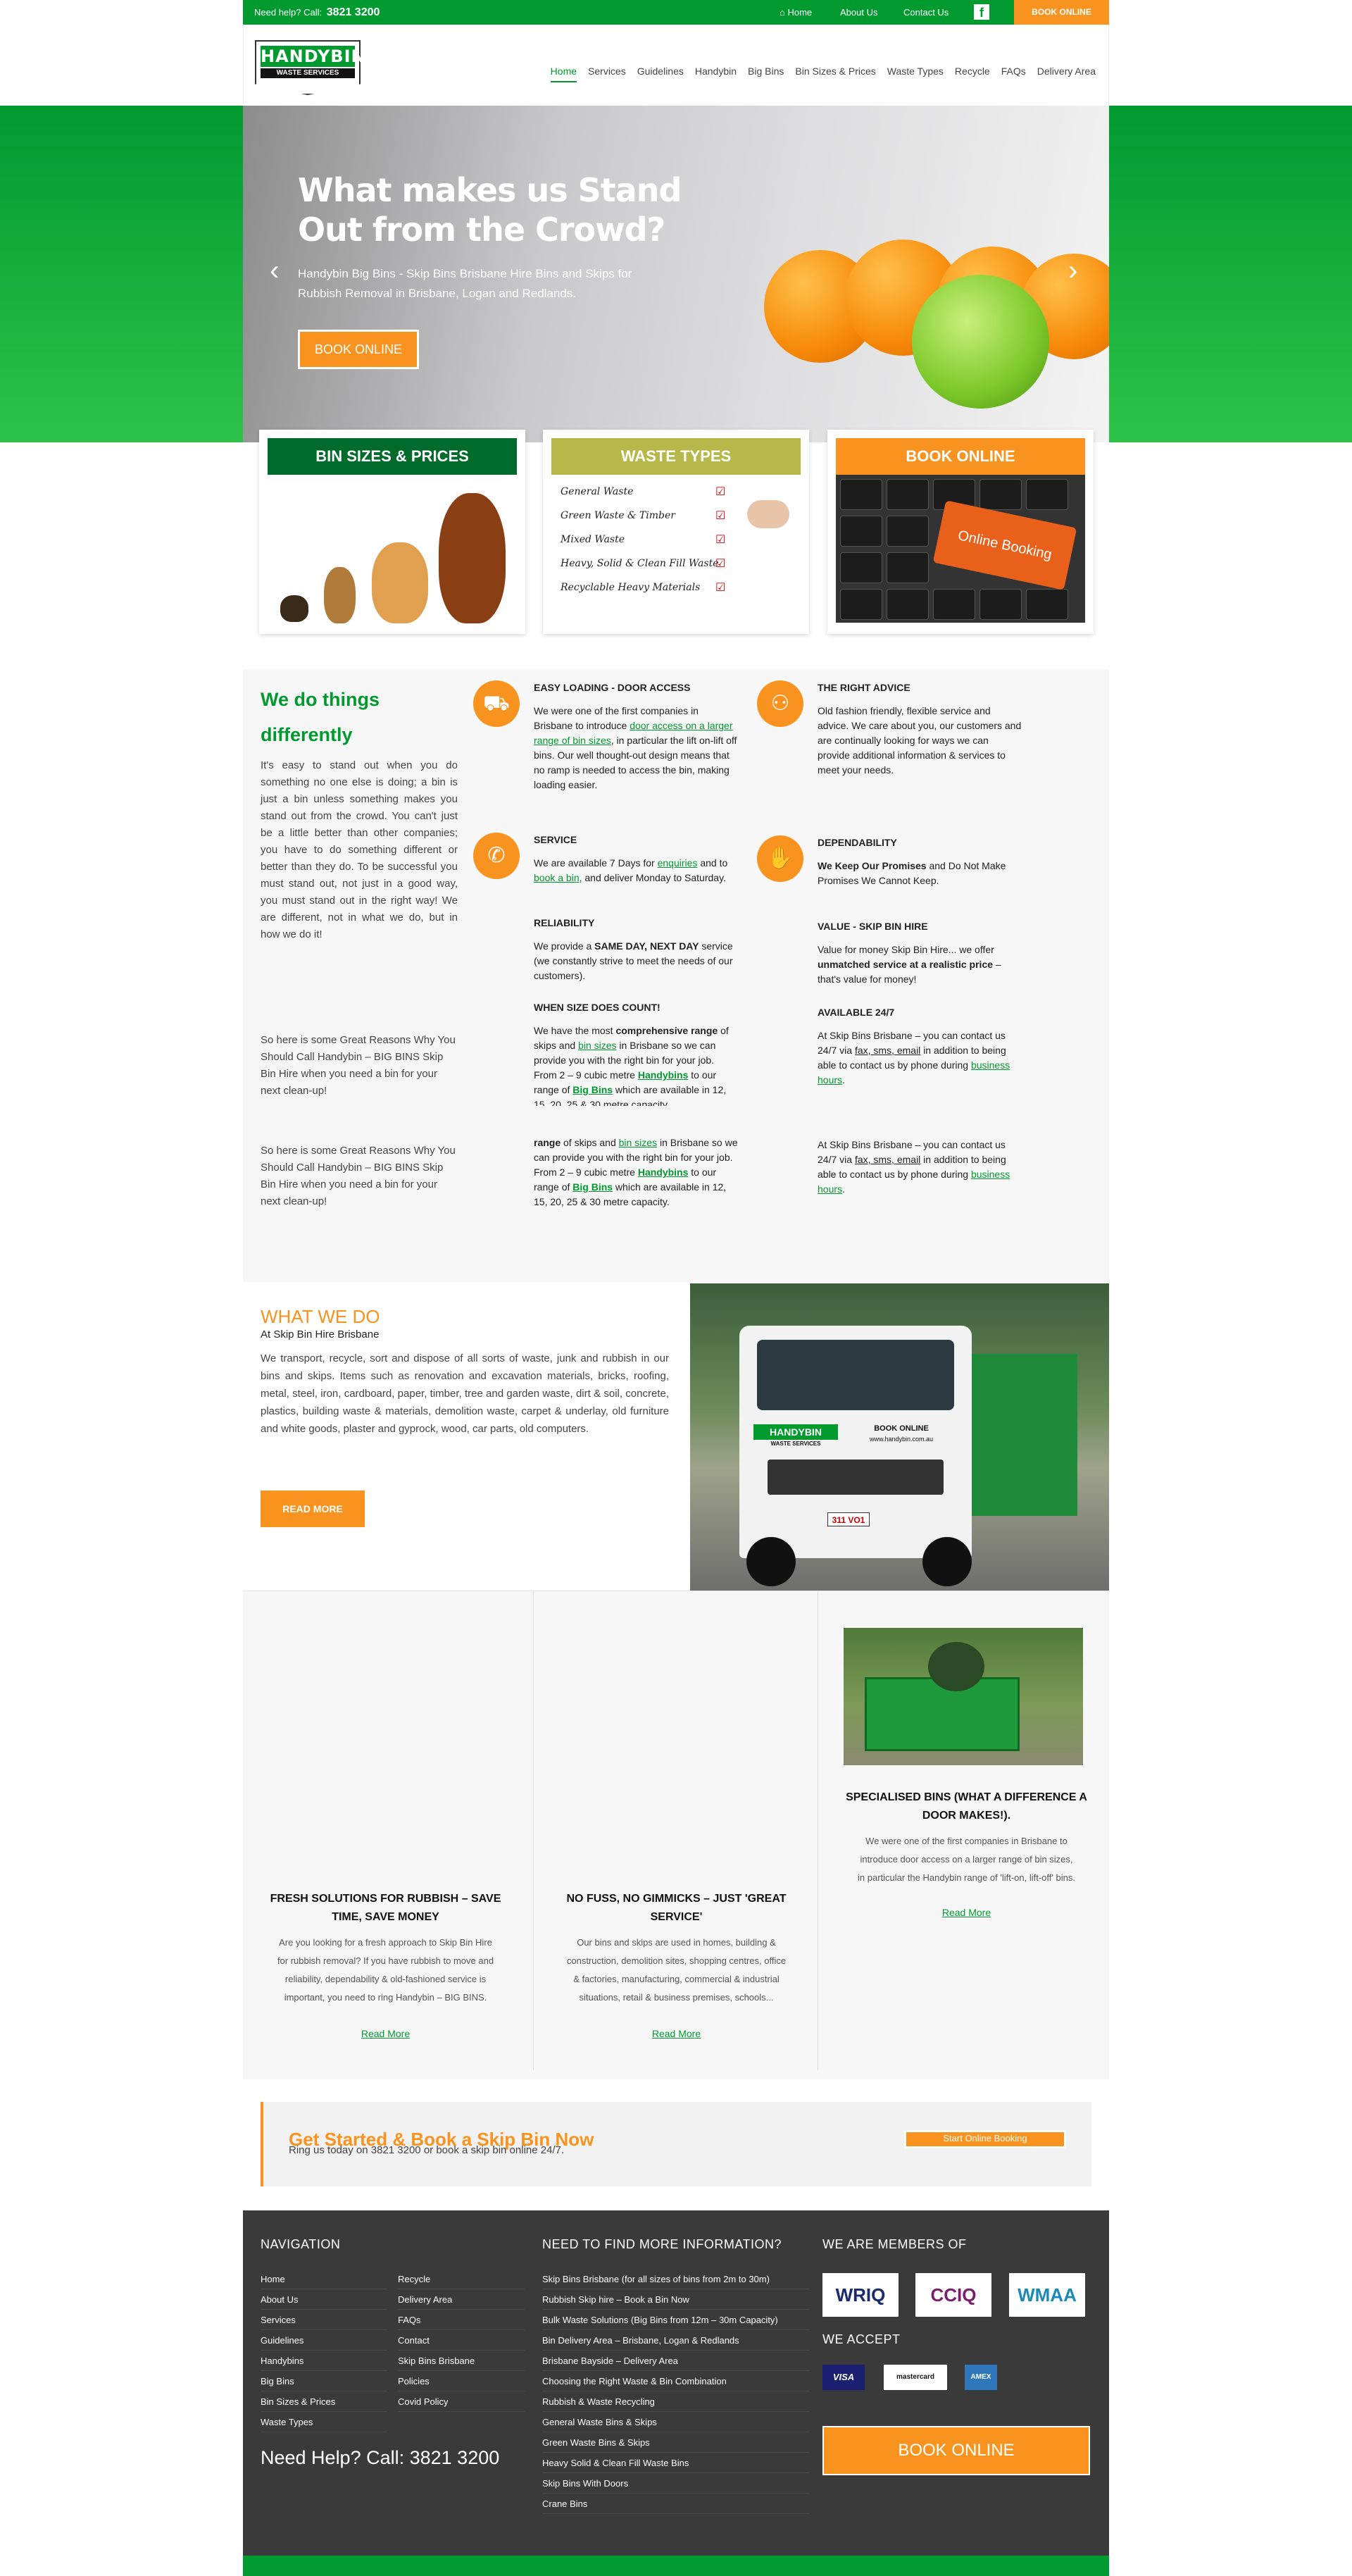  What do you see at coordinates (894, 2244) in the screenshot?
I see `footer-members-title: WE ARE MEMBERS OF` at bounding box center [894, 2244].